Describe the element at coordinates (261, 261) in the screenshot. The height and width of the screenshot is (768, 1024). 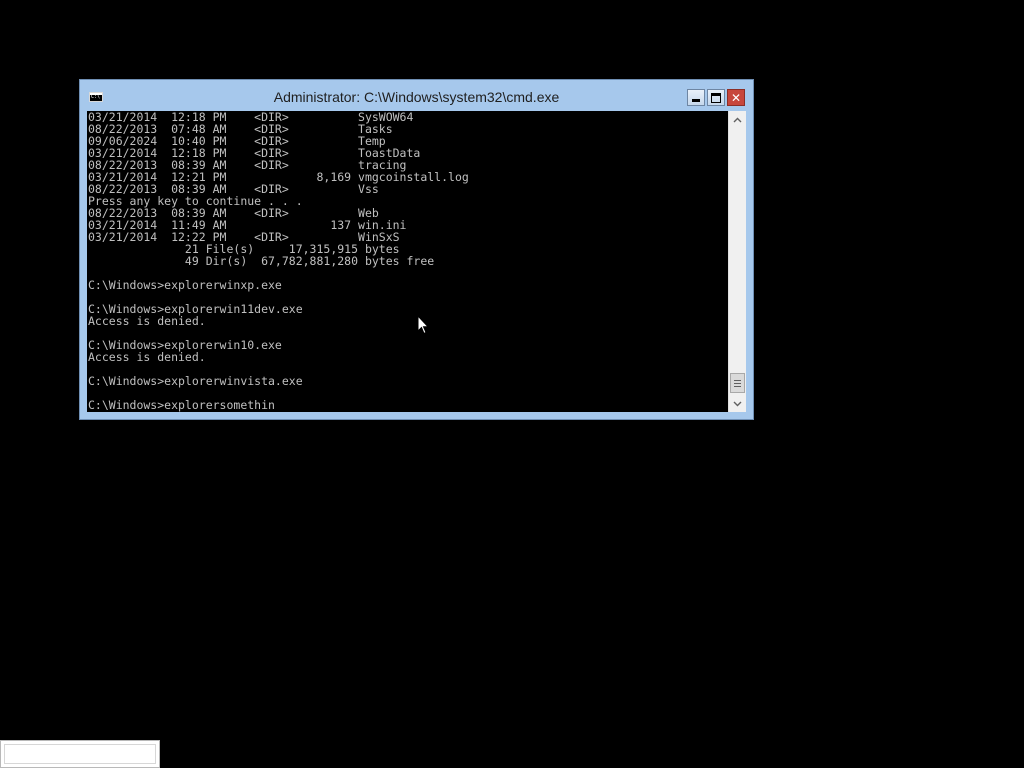
I see `console-line: 49 Dir(s) 67,782,881,280 bytes free` at that location.